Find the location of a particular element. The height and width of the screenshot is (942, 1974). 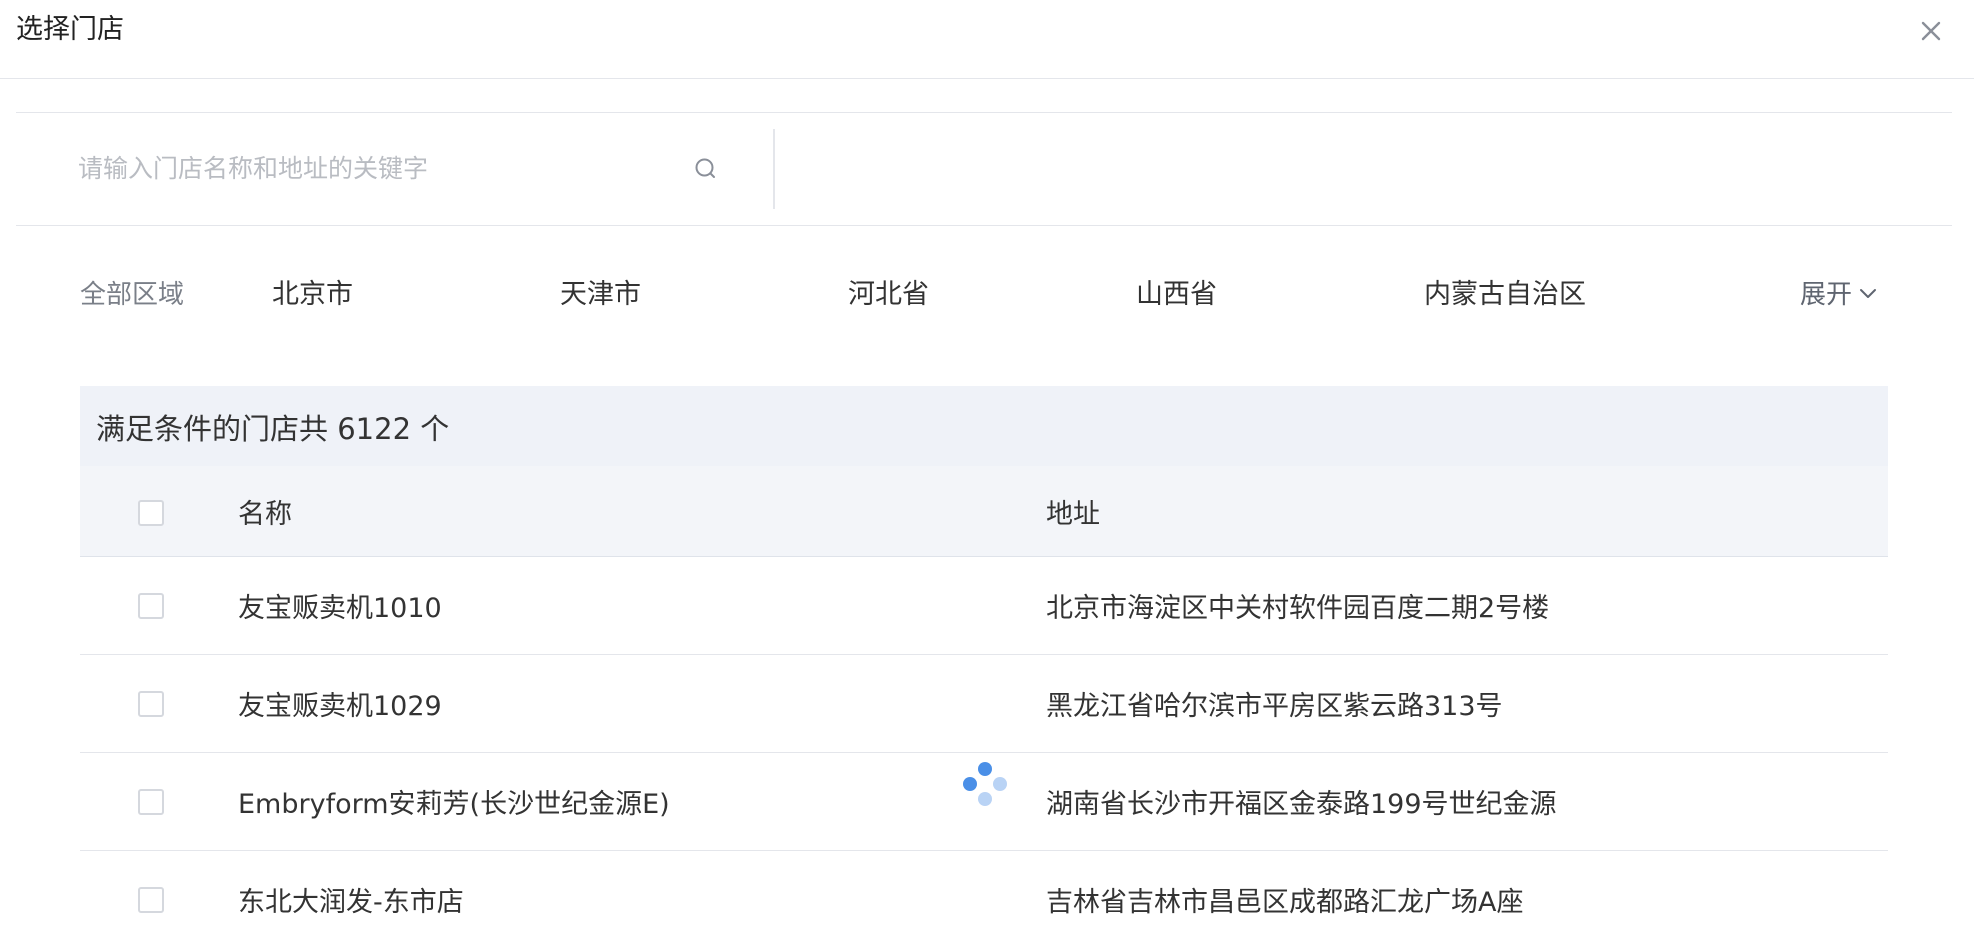

region-item-hebei: 河北省 is located at coordinates (888, 291).